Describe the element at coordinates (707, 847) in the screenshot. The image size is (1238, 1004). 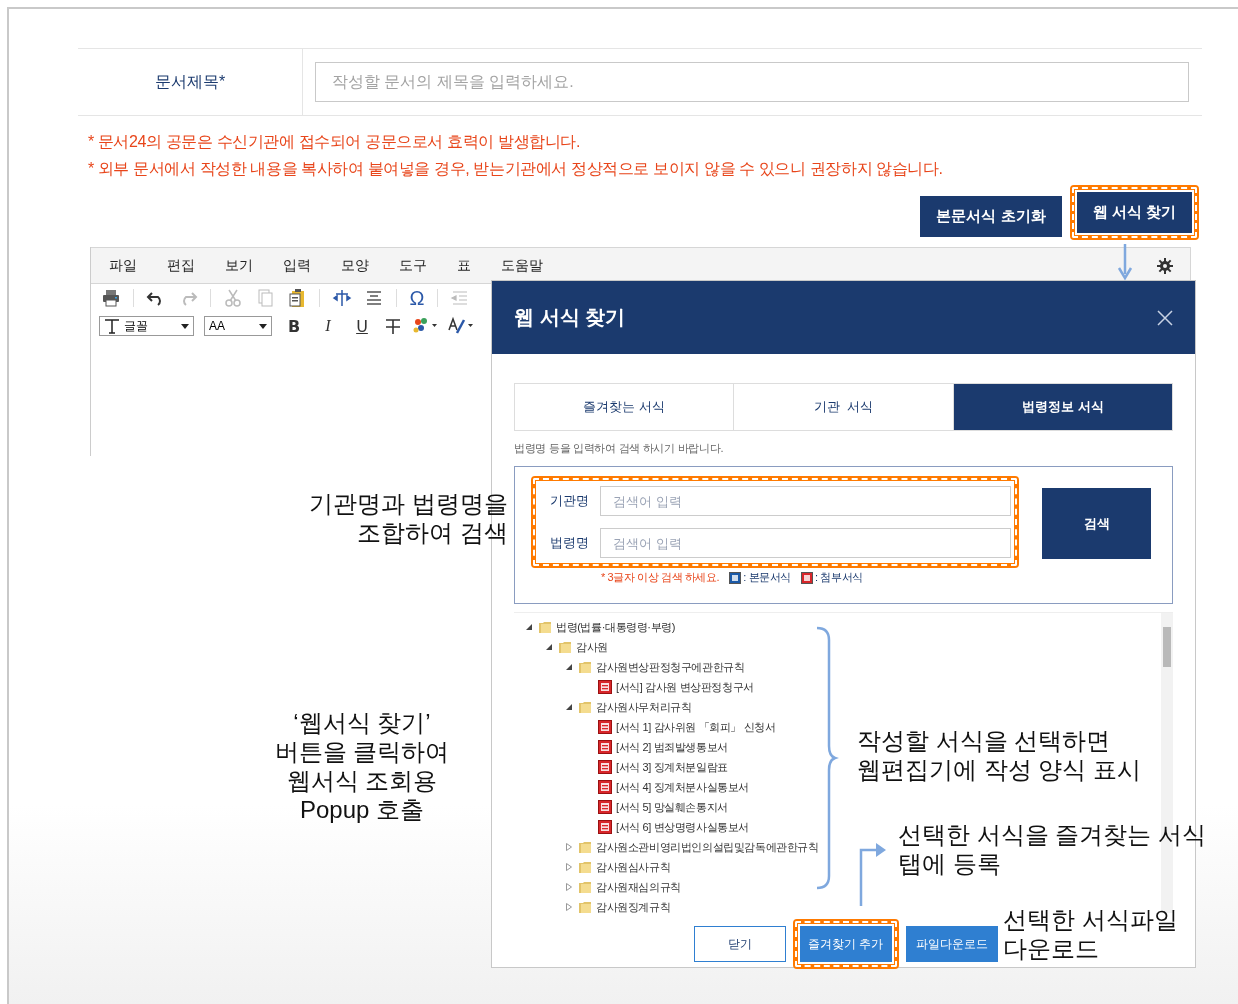
I see `tree-item: 감사원소관비영리법인의설립및감독에관한규칙` at that location.